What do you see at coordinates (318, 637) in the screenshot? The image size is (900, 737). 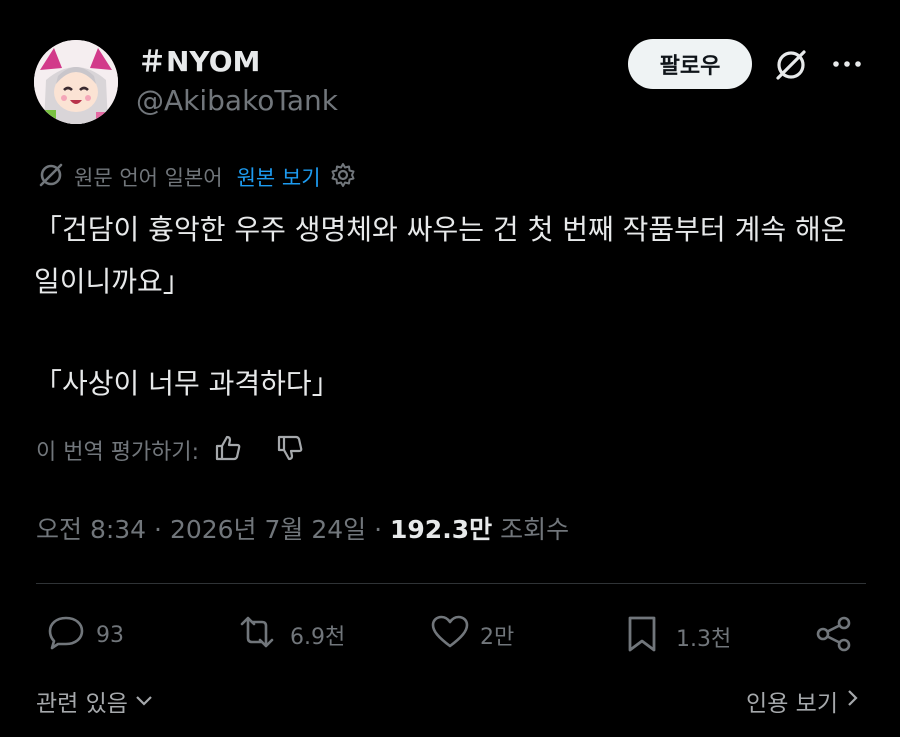 I see `repost-count: 6.9천` at bounding box center [318, 637].